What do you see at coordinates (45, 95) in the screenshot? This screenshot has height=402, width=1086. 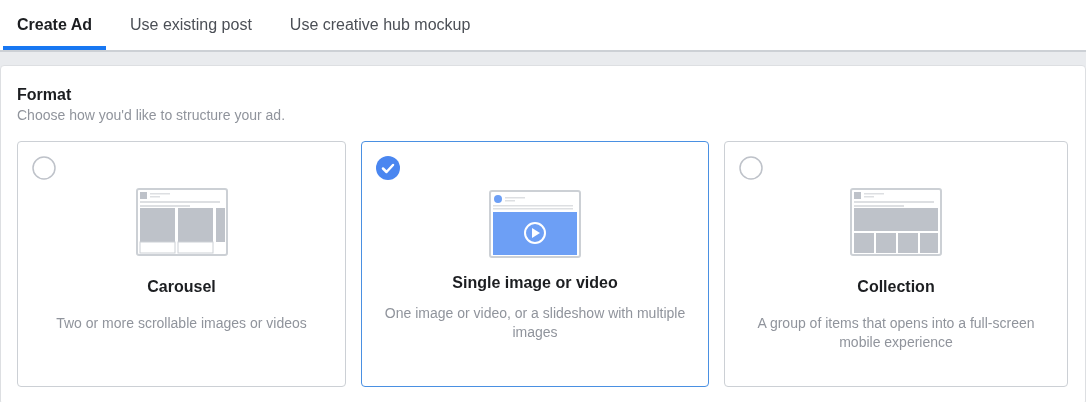 I see `section-title: Format` at bounding box center [45, 95].